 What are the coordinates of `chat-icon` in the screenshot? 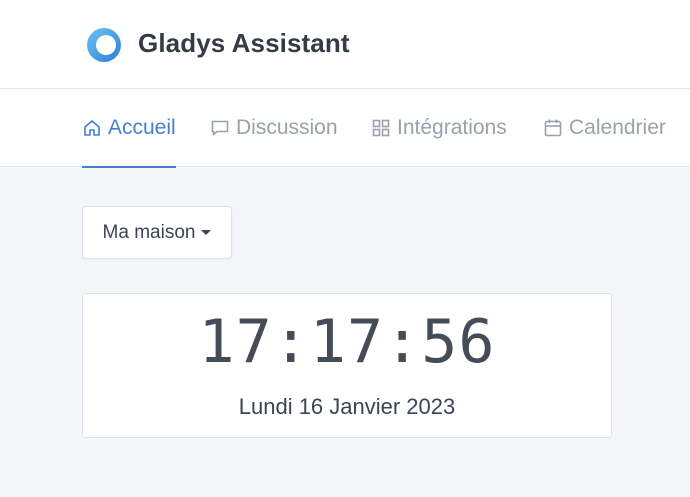 It's located at (220, 128).